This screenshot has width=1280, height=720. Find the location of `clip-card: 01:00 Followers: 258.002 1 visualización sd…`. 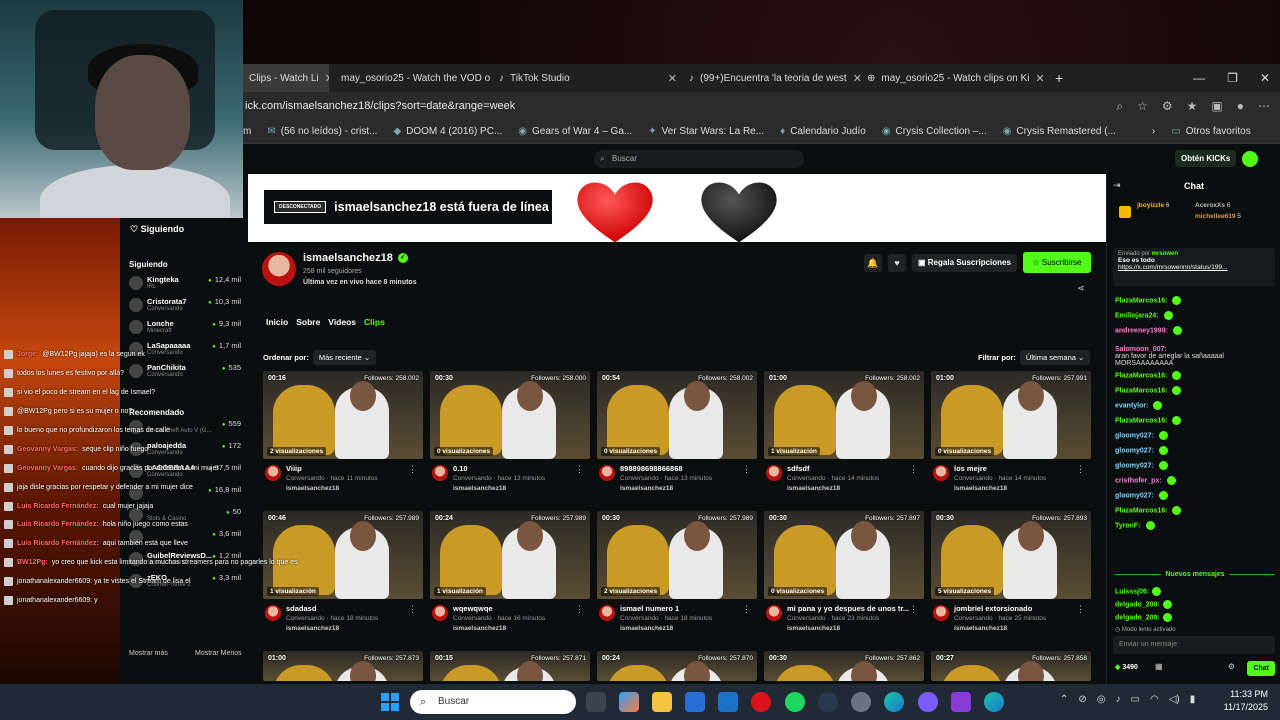

clip-card: 01:00 Followers: 258.002 1 visualización sd… is located at coordinates (844, 438).